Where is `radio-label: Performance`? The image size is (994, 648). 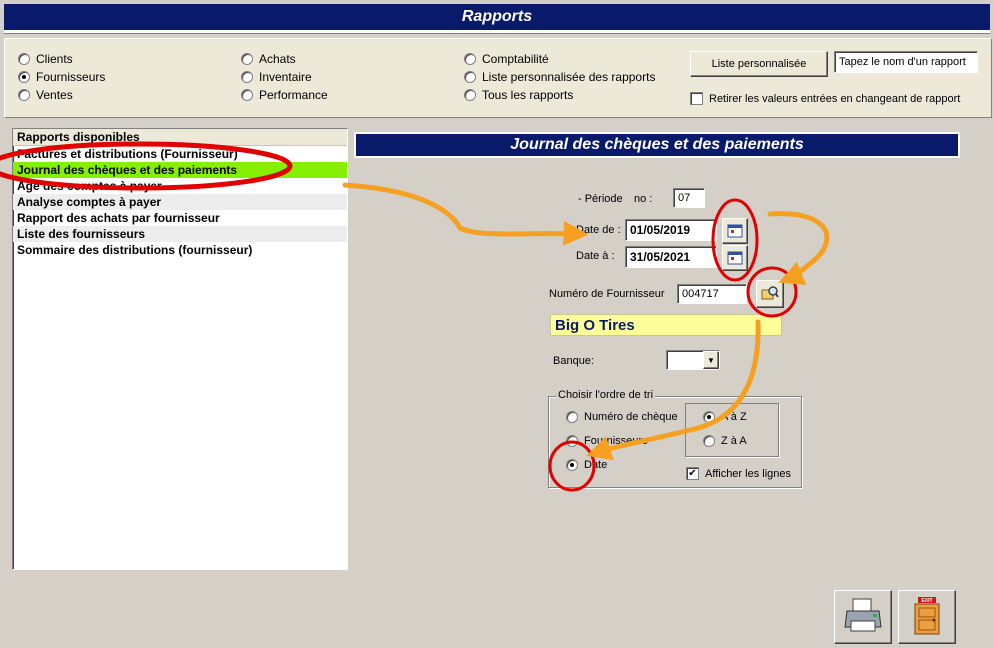 radio-label: Performance is located at coordinates (293, 95).